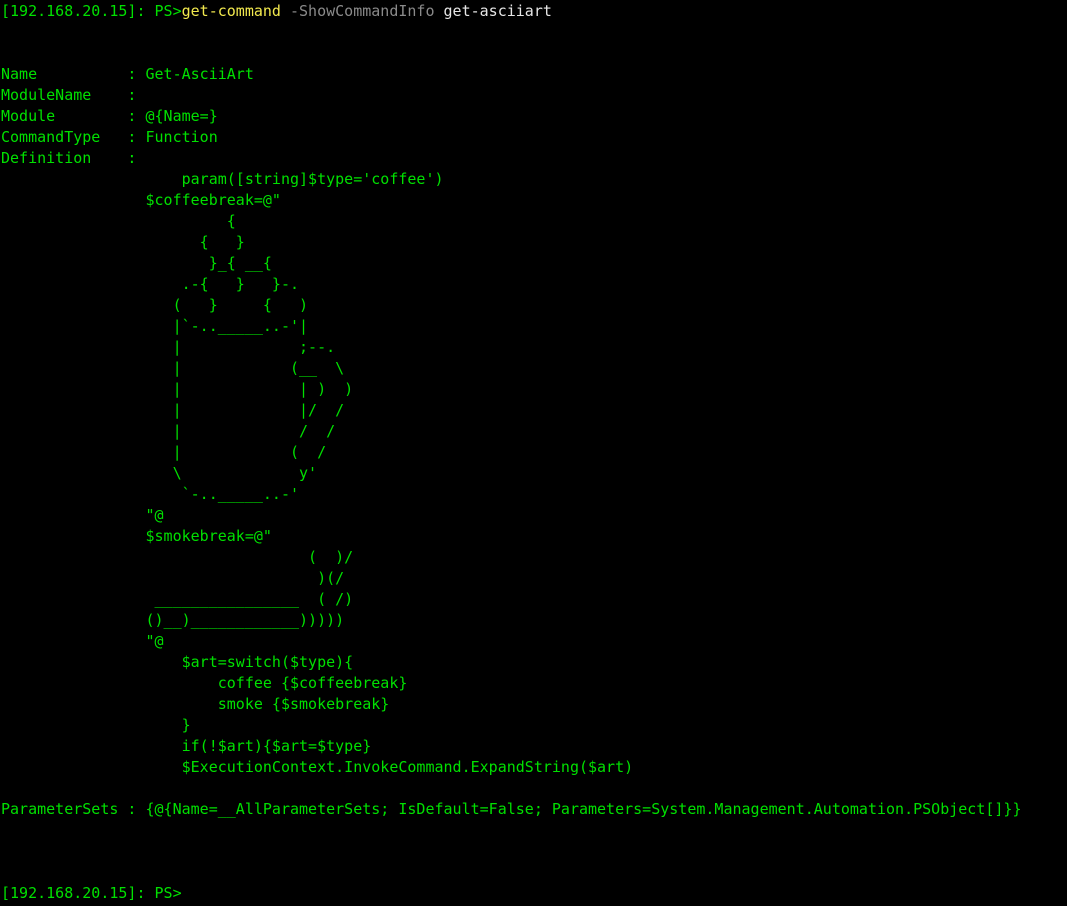  What do you see at coordinates (141, 200) in the screenshot?
I see `output-line: $coffeebreak=@"` at bounding box center [141, 200].